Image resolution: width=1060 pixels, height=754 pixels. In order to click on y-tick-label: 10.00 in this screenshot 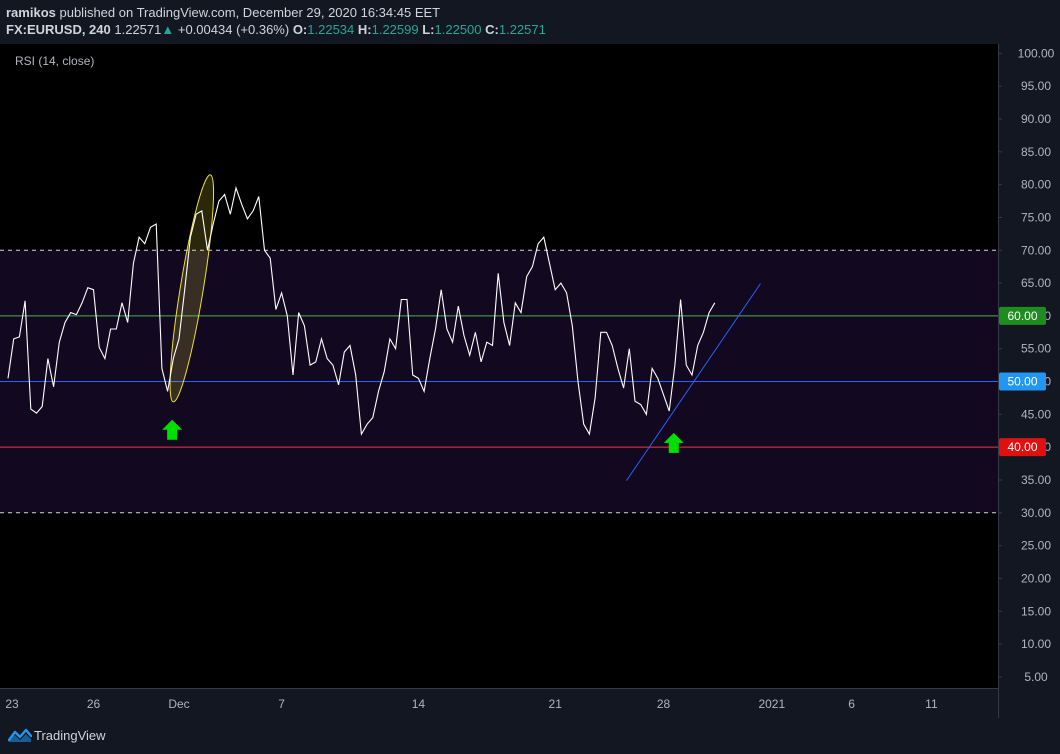, I will do `click(1036, 644)`.